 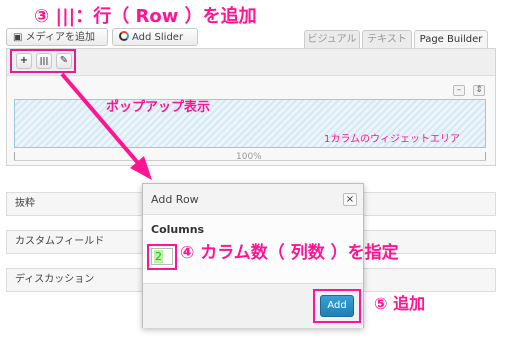 What do you see at coordinates (162, 257) in the screenshot?
I see `columns-highlight` at bounding box center [162, 257].